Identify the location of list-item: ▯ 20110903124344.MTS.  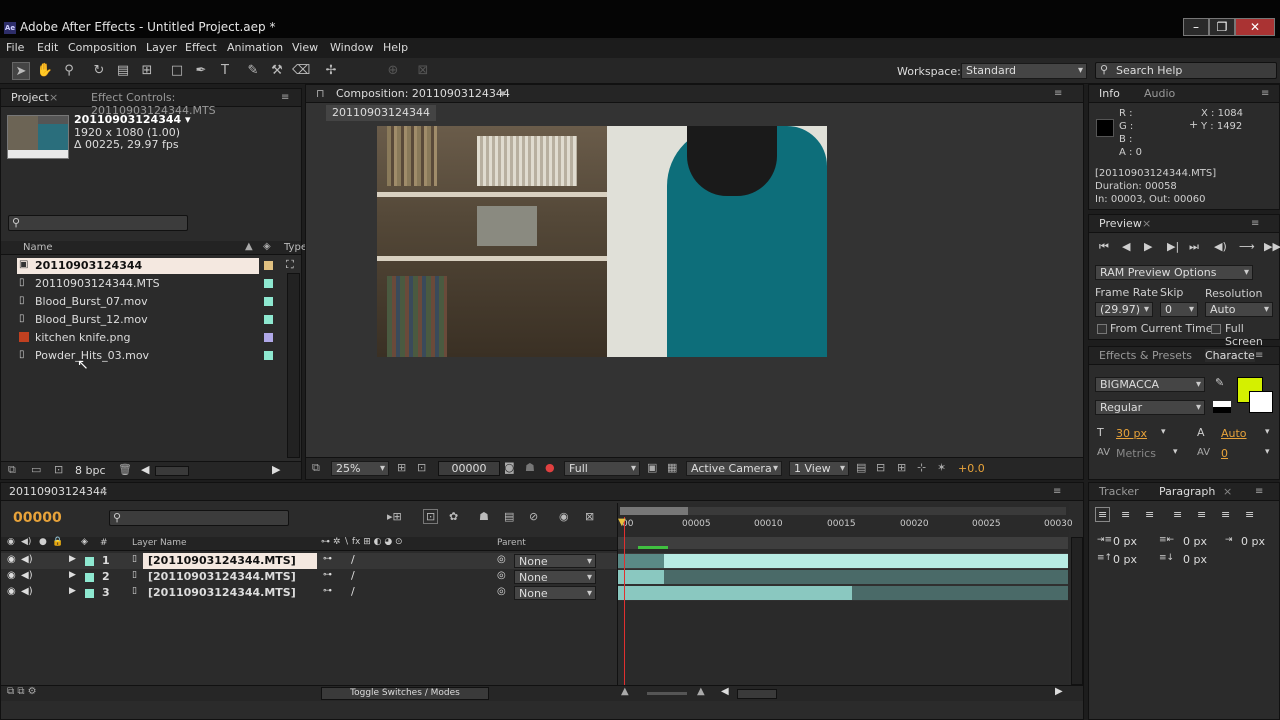
(144, 284).